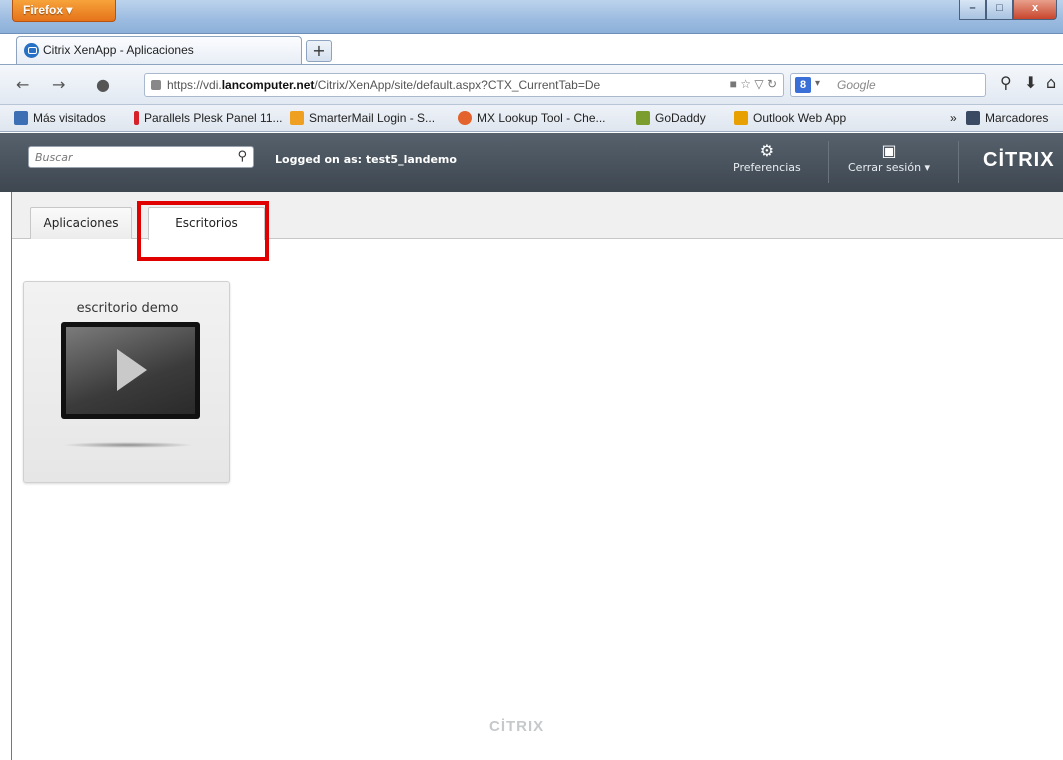  Describe the element at coordinates (1051, 82) in the screenshot. I see `home-icon: ⌂` at that location.